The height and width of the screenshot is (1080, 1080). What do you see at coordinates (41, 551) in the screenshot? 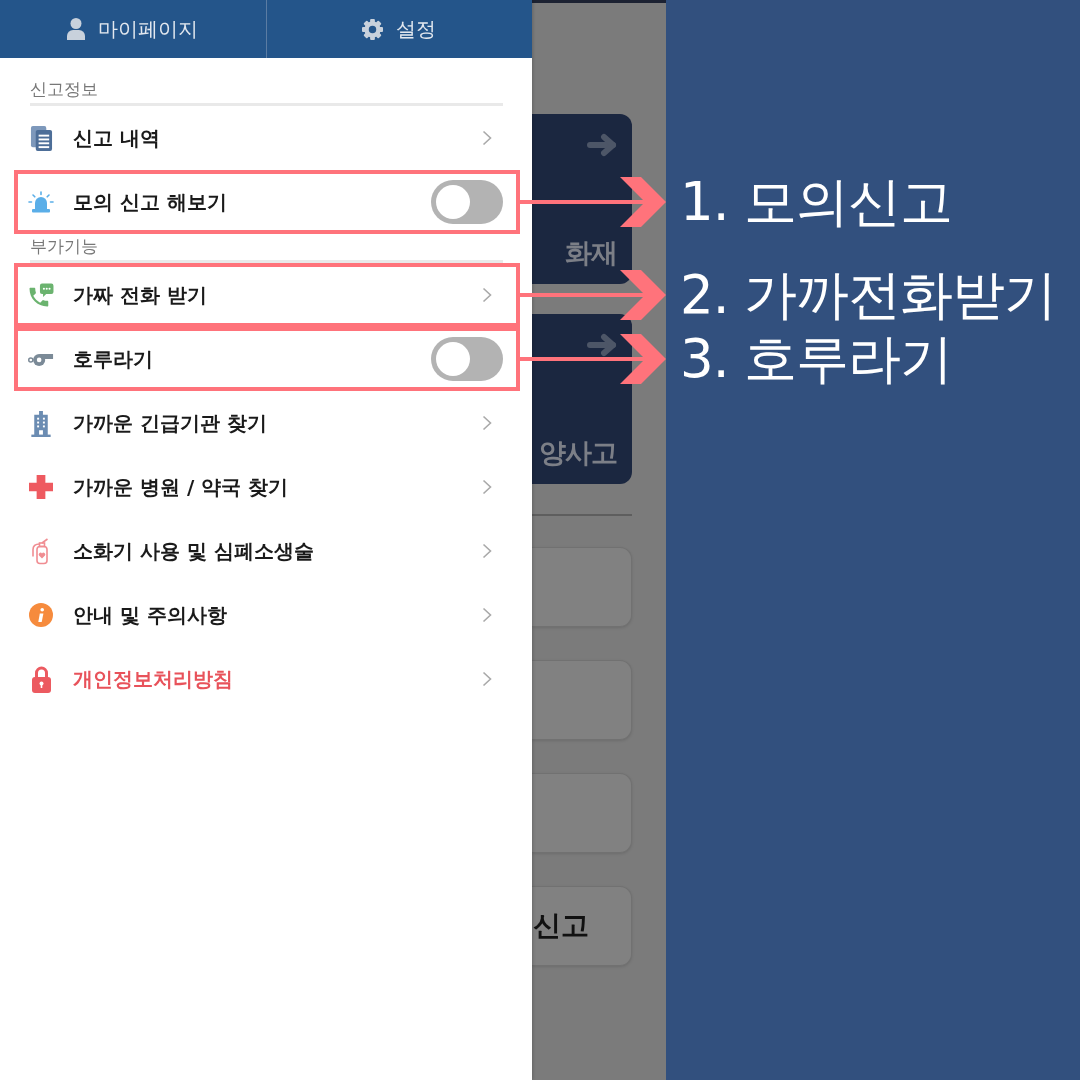
I see `fire-extinguisher-icon` at bounding box center [41, 551].